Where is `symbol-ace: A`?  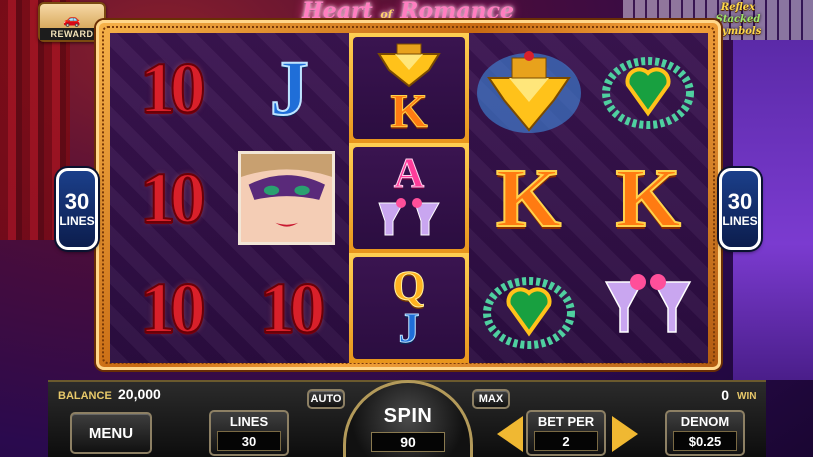
symbol-ace: A is located at coordinates (409, 174).